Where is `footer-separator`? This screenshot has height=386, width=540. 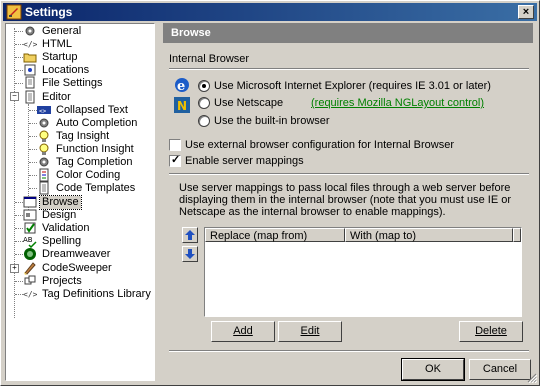
footer-separator is located at coordinates (349, 351).